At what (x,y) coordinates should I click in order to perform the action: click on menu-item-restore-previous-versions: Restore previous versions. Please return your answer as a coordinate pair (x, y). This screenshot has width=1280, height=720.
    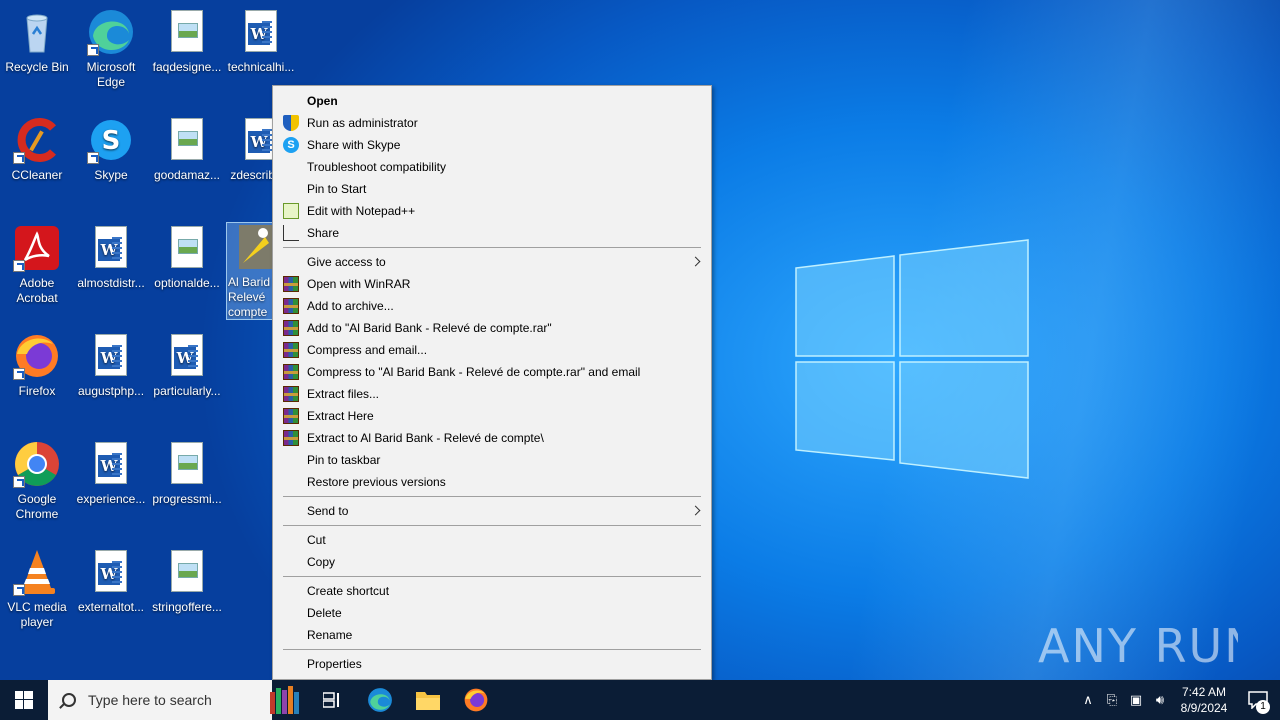
    Looking at the image, I should click on (492, 482).